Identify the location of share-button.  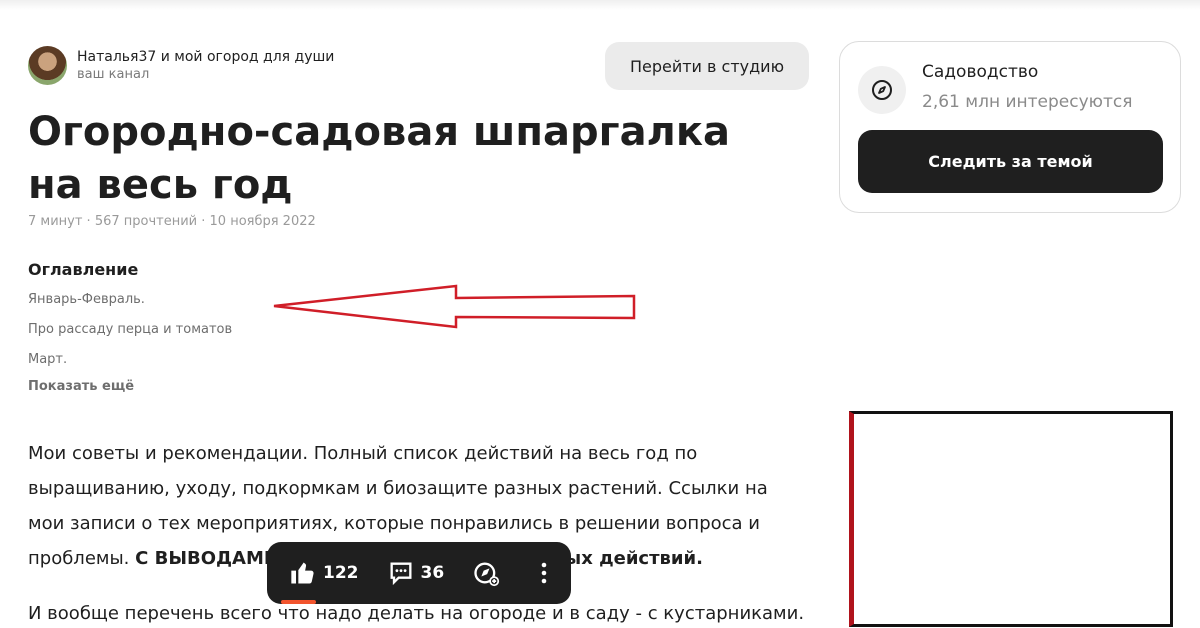
(489, 573).